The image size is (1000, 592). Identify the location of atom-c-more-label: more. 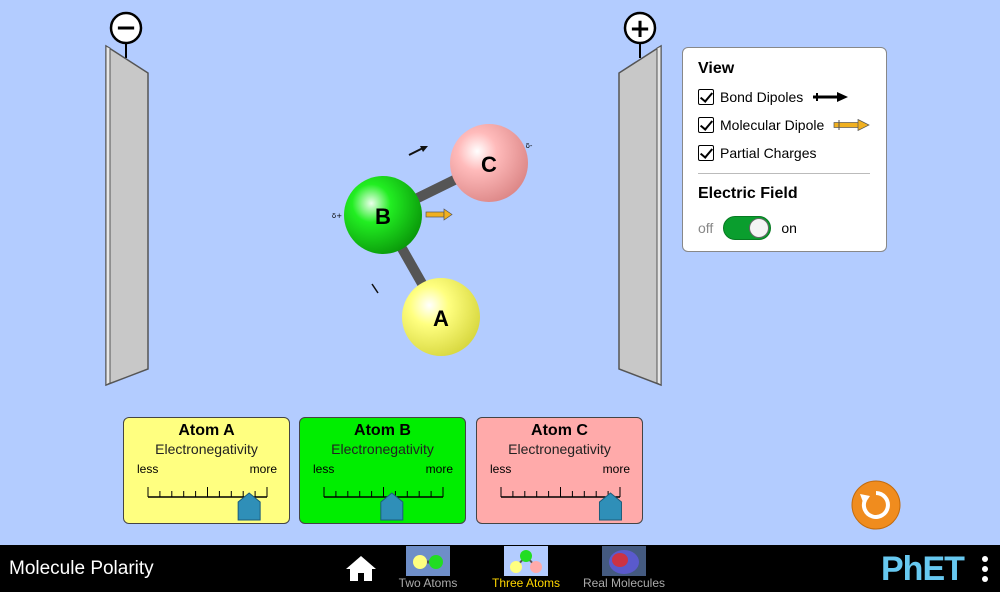
(616, 469).